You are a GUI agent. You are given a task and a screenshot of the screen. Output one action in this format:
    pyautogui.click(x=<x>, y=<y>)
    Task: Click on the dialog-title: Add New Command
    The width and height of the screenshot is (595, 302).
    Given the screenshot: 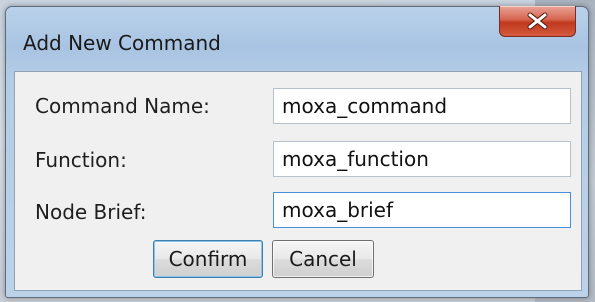 What is the action you would take?
    pyautogui.click(x=122, y=43)
    